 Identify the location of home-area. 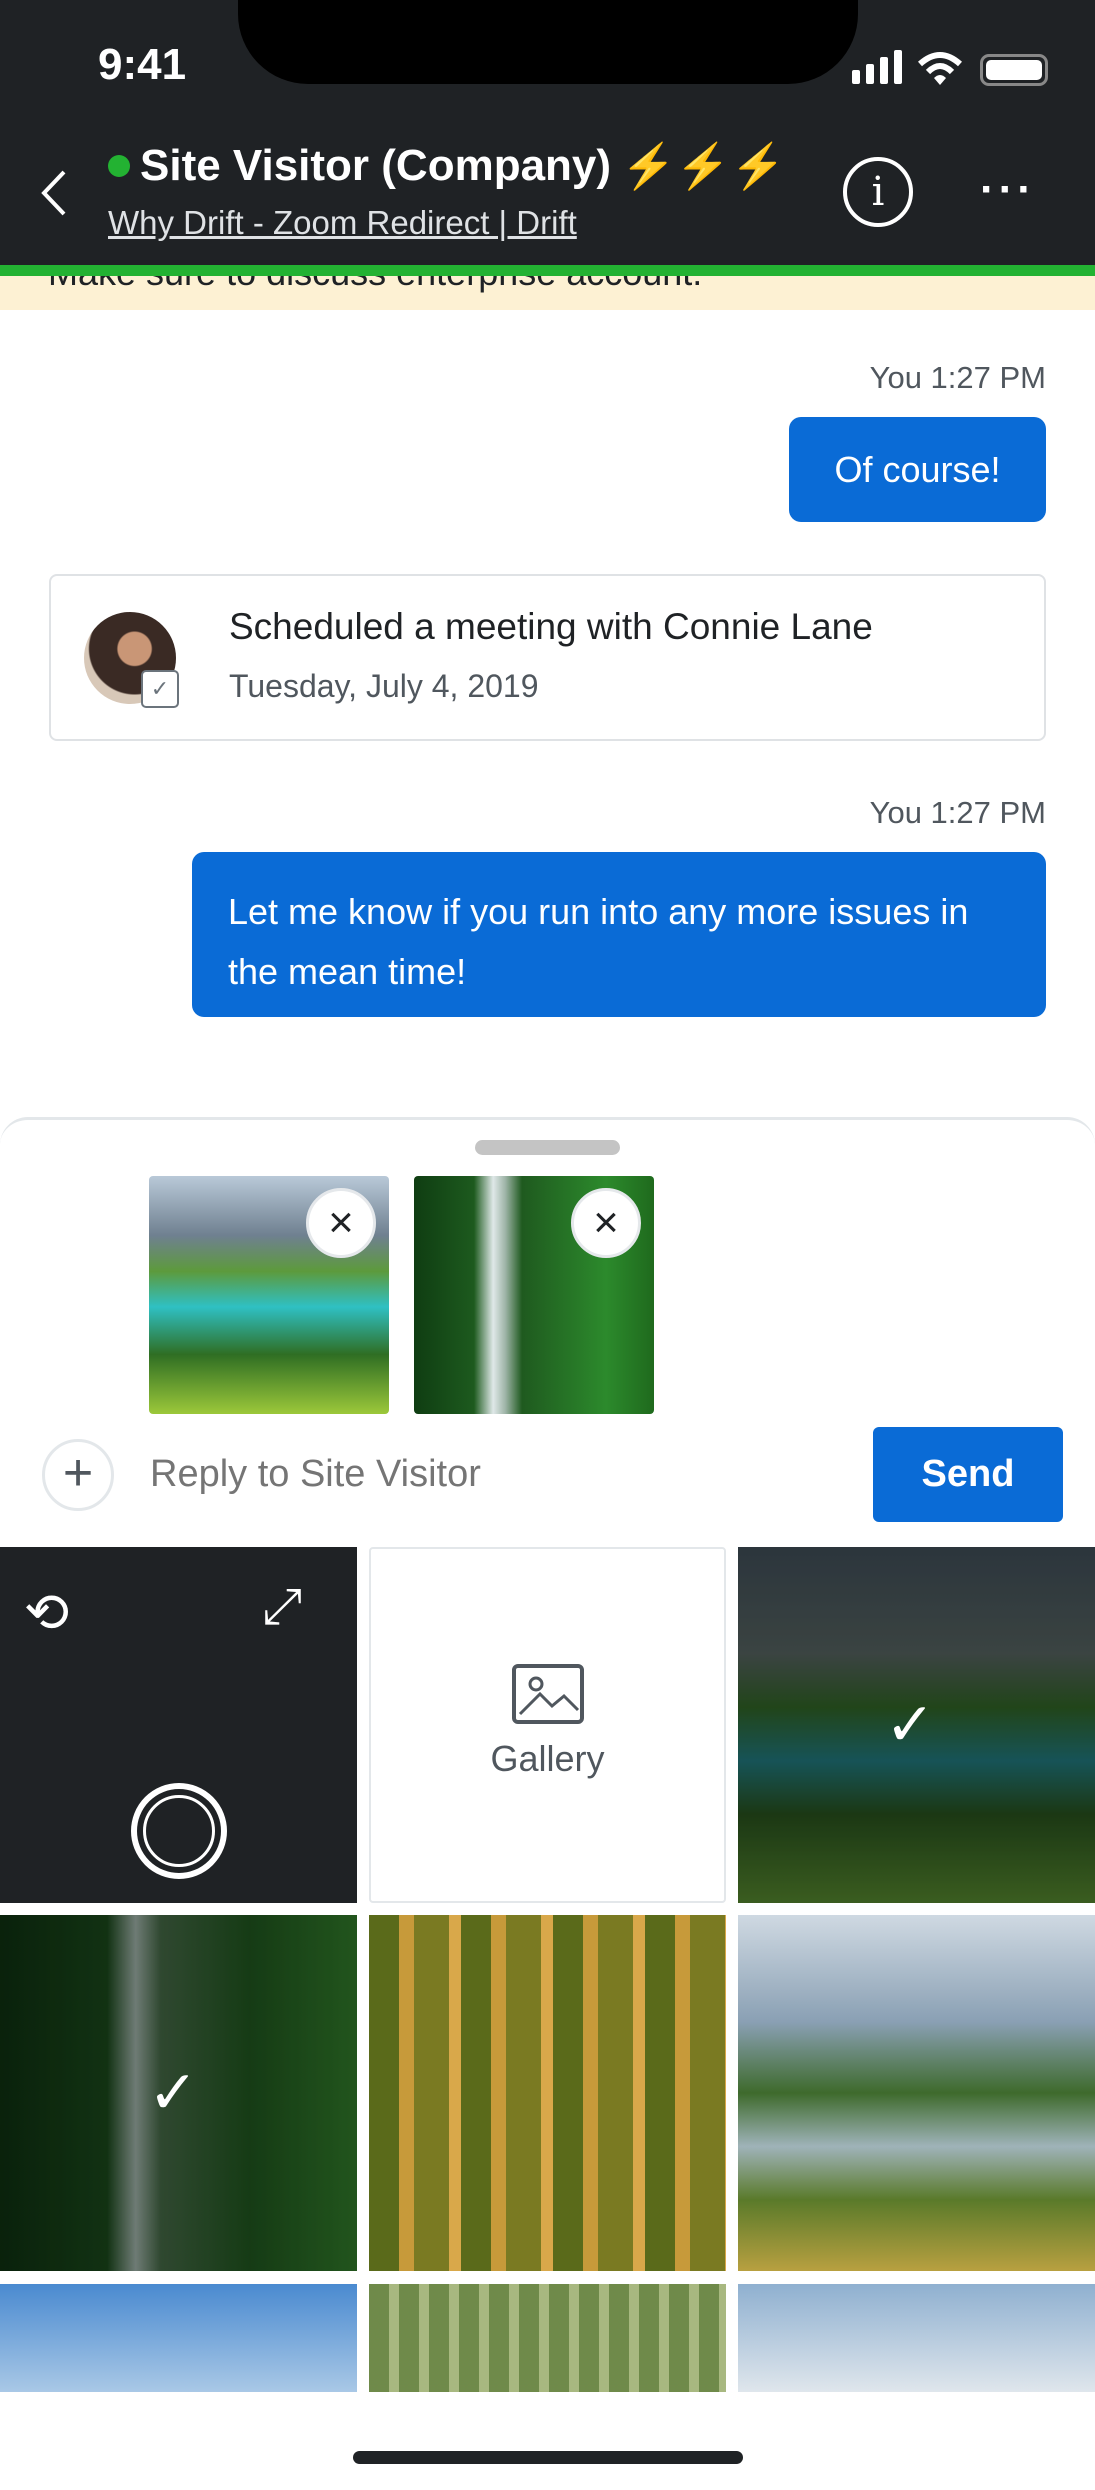
(547, 2441).